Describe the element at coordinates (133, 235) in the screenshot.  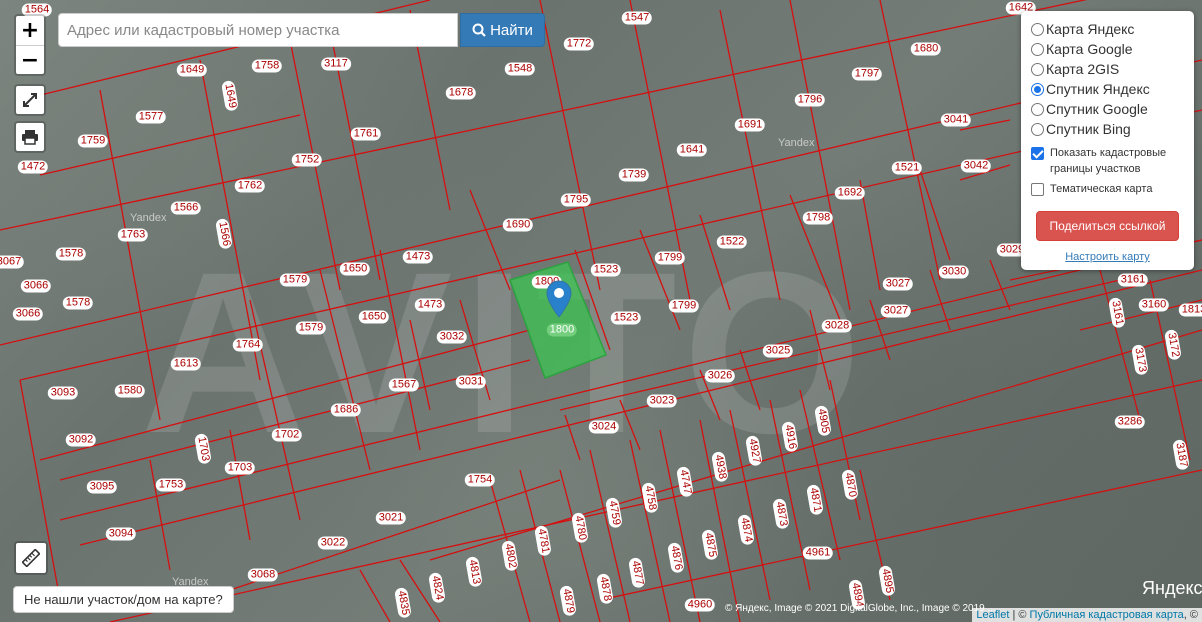
I see `parcel-label: 1763` at that location.